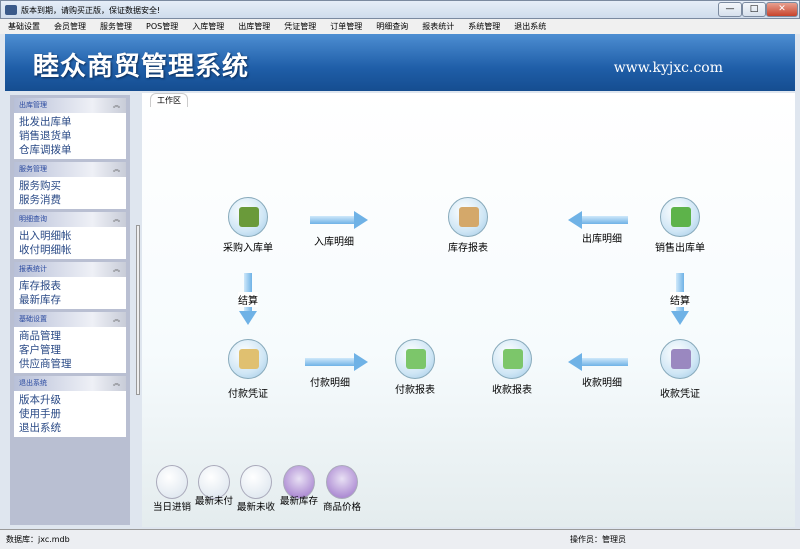 This screenshot has height=549, width=800. Describe the element at coordinates (248, 217) in the screenshot. I see `shopping-cart-icon` at that location.